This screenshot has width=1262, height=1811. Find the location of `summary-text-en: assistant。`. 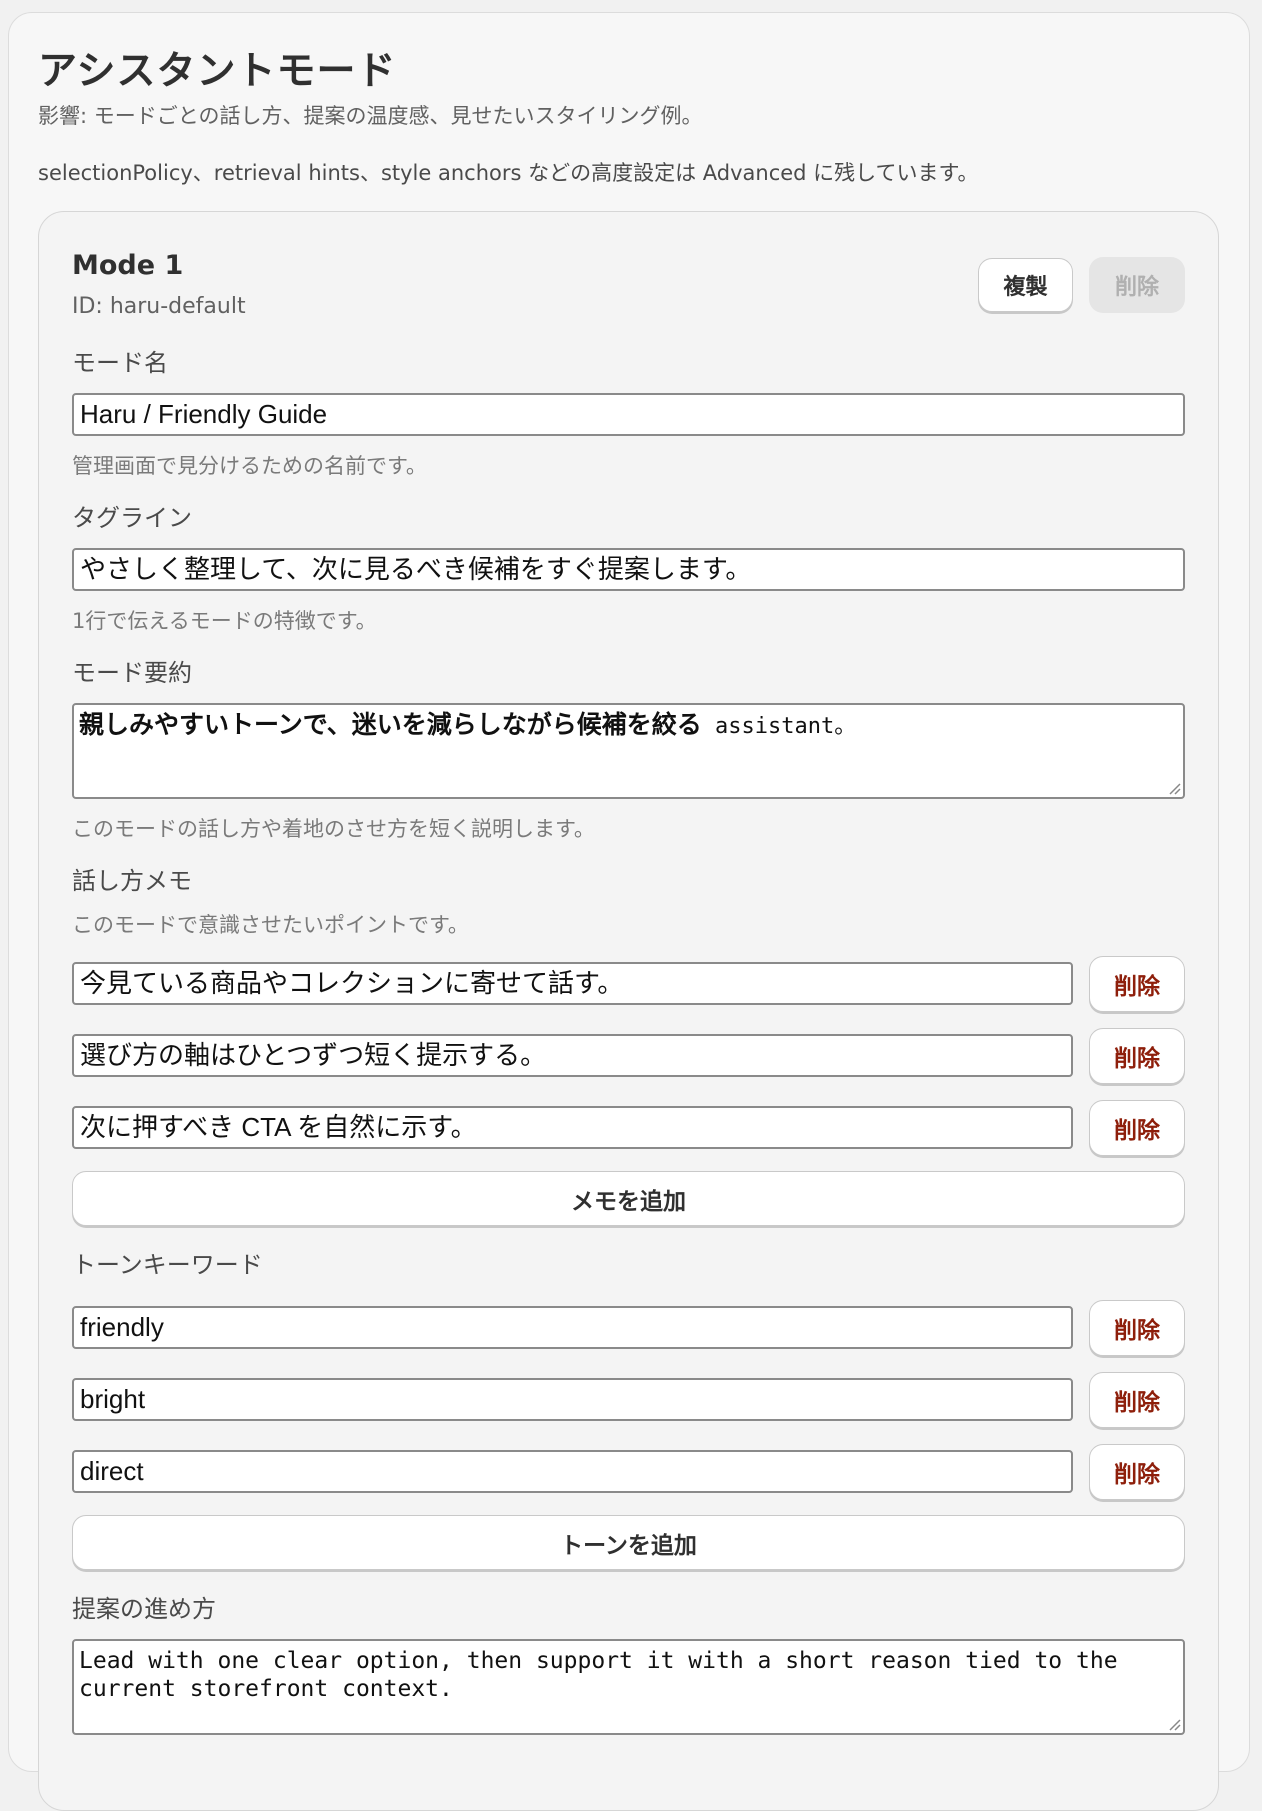

summary-text-en: assistant。 is located at coordinates (779, 726).